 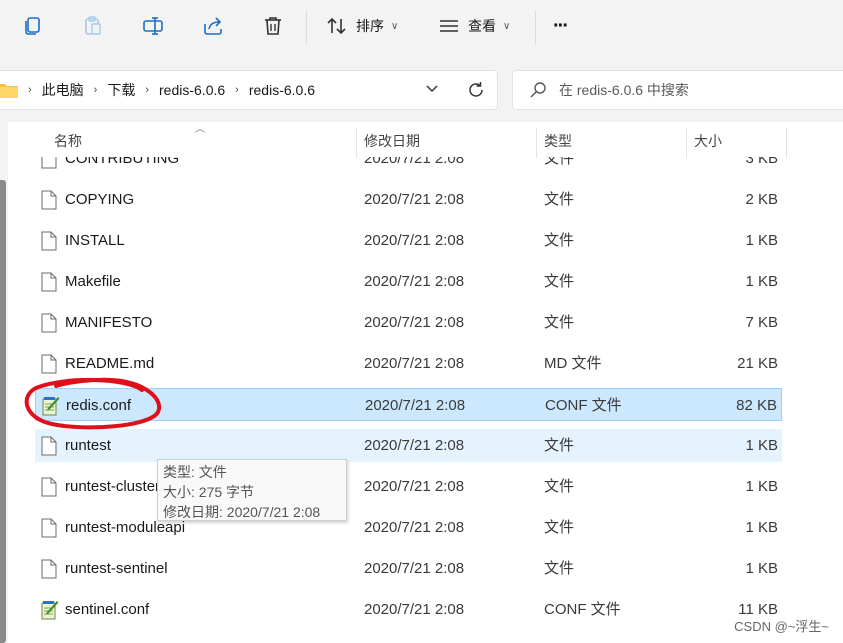 I want to click on file-row: Makefile 2020/7/21 2:08 文件 1 KB, so click(x=408, y=281).